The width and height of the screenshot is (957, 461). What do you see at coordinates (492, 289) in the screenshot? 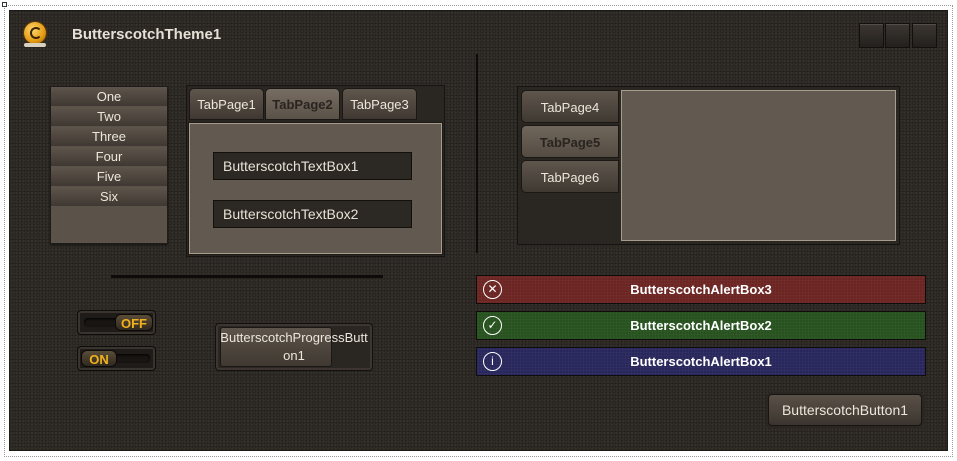
I see `x-circle-icon: ✕` at bounding box center [492, 289].